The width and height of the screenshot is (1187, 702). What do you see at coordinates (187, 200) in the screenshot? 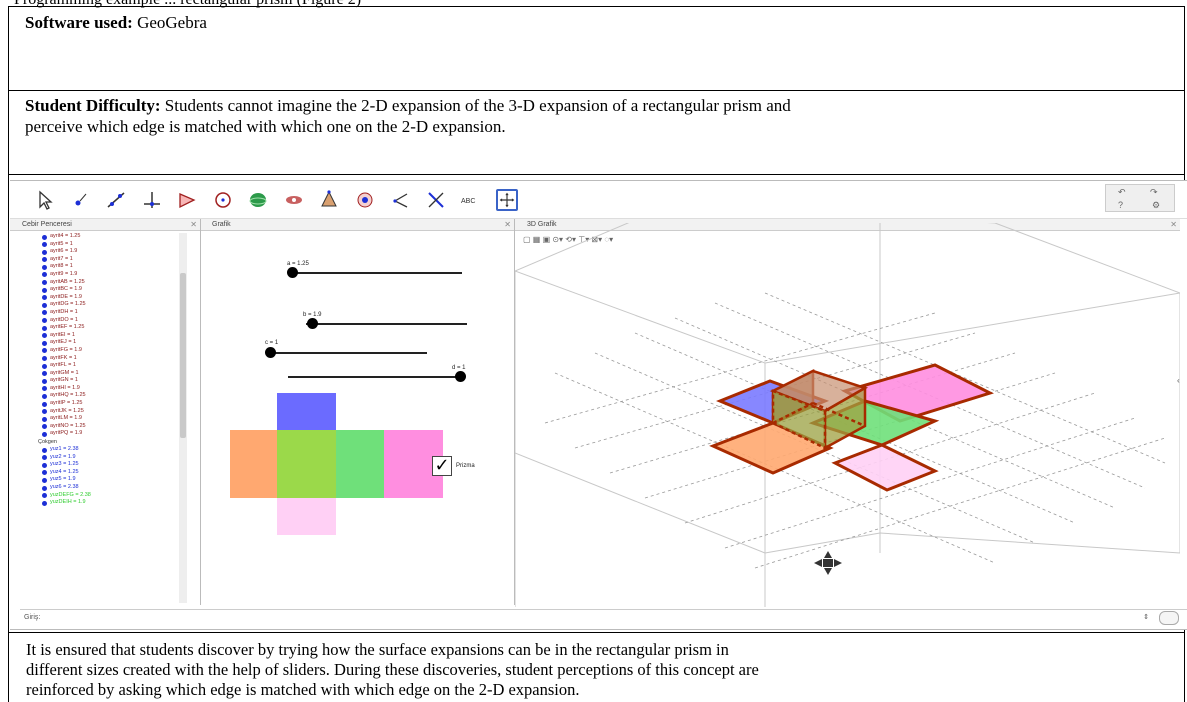
I see `polygon-tool-icon` at bounding box center [187, 200].